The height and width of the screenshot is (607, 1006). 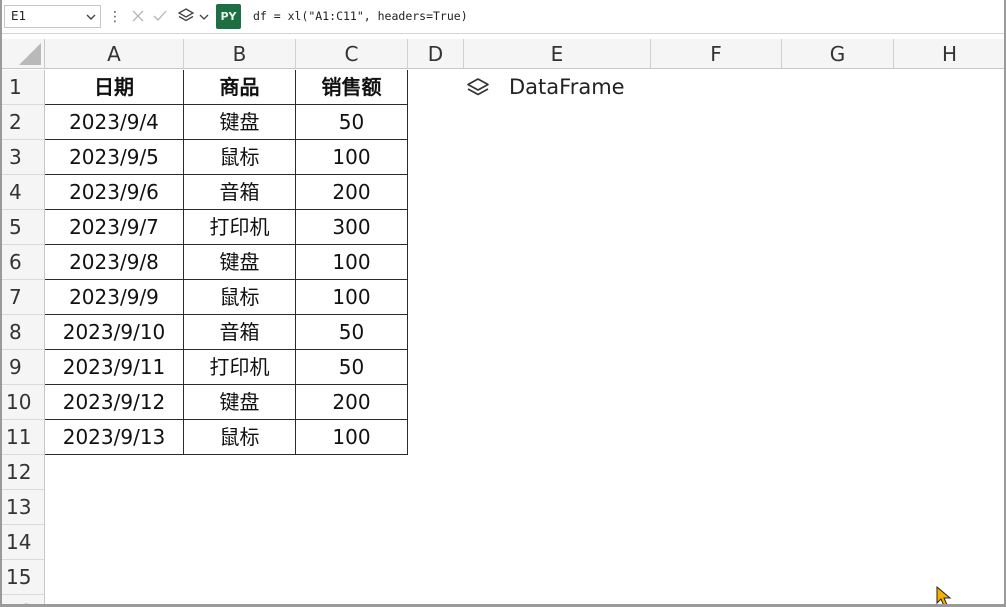 I want to click on cell-a2: 2023/9/4, so click(x=114, y=122).